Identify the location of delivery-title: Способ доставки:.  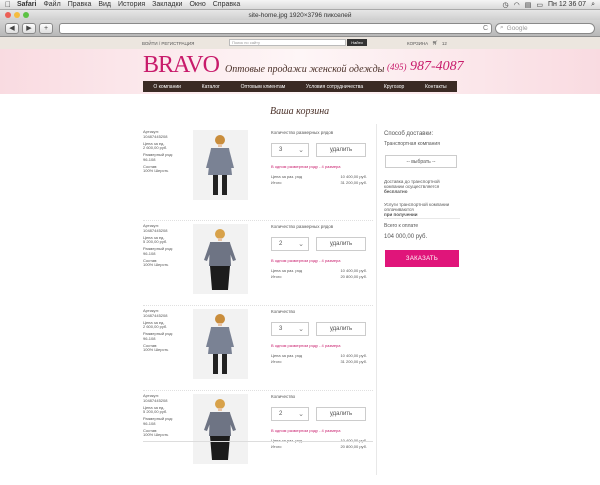
(409, 134).